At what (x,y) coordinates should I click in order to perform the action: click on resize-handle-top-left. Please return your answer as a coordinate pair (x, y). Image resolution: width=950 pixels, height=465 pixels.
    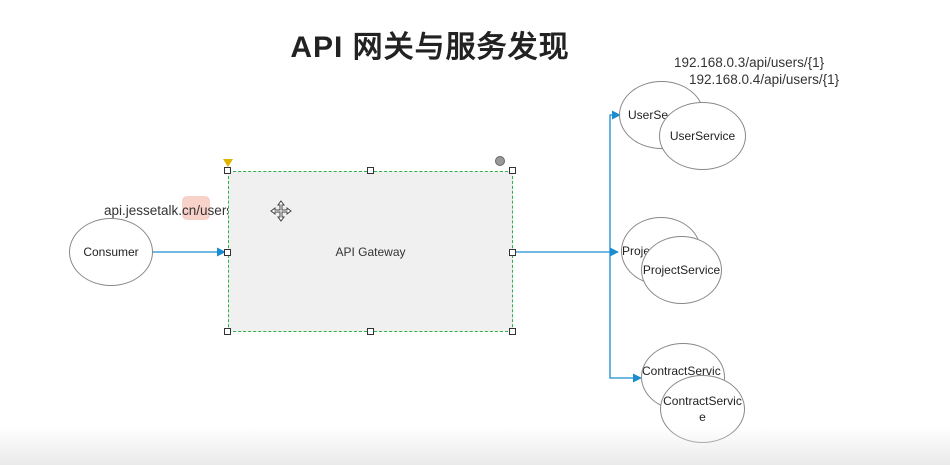
    Looking at the image, I should click on (227, 170).